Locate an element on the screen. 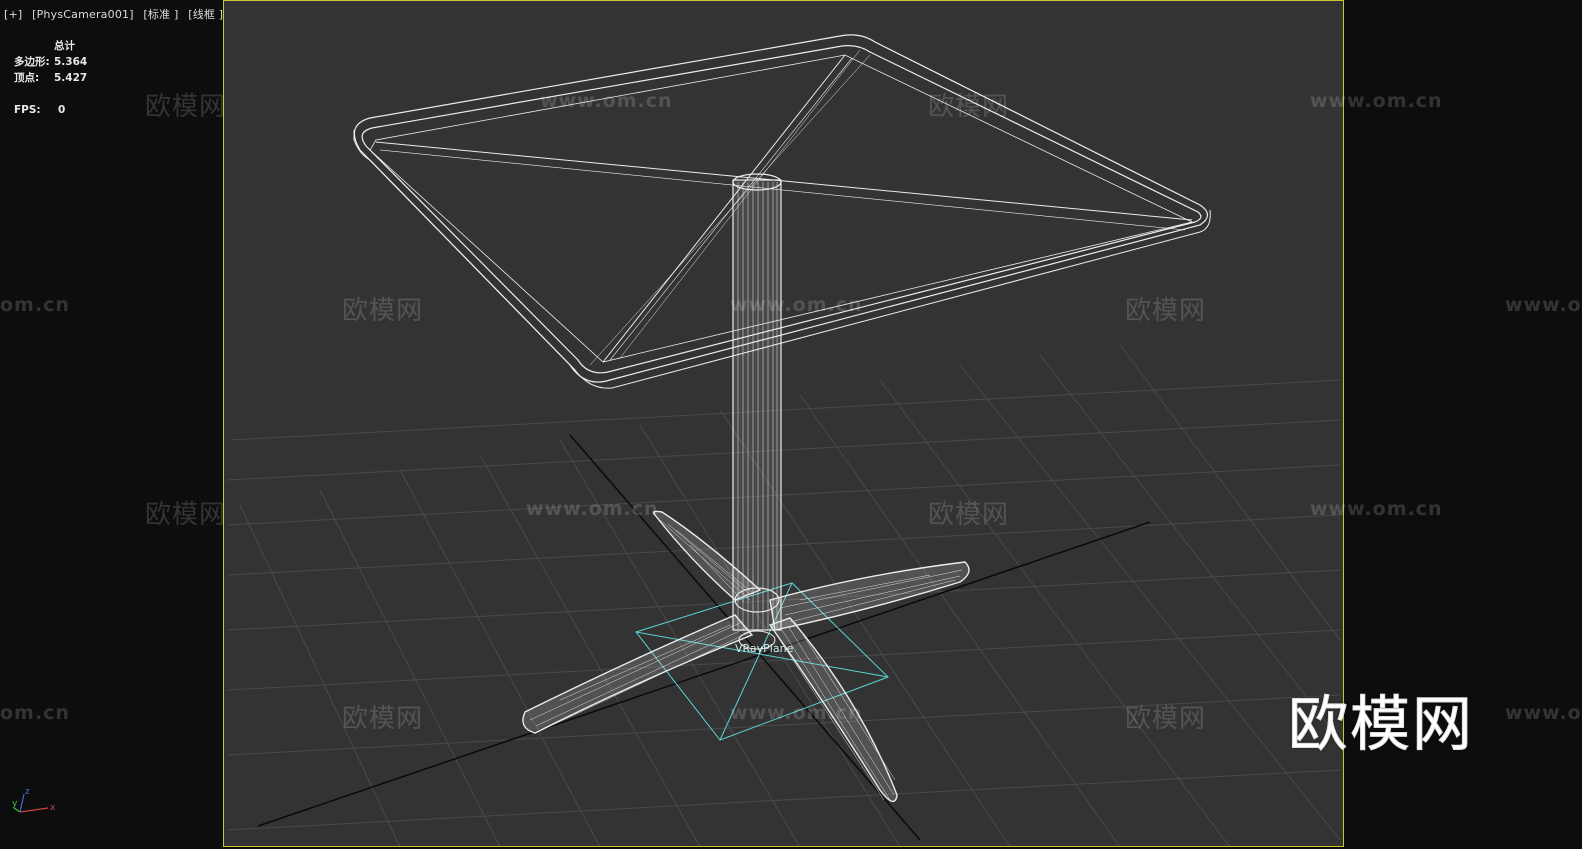 This screenshot has width=1582, height=849. axis-tripod-icon: x z y is located at coordinates (34, 800).